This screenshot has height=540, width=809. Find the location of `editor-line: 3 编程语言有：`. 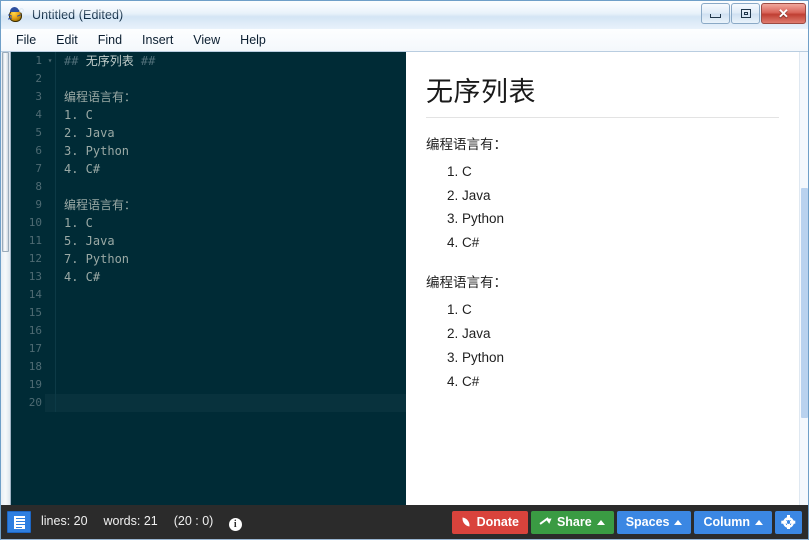

editor-line: 3 编程语言有： is located at coordinates (208, 97).